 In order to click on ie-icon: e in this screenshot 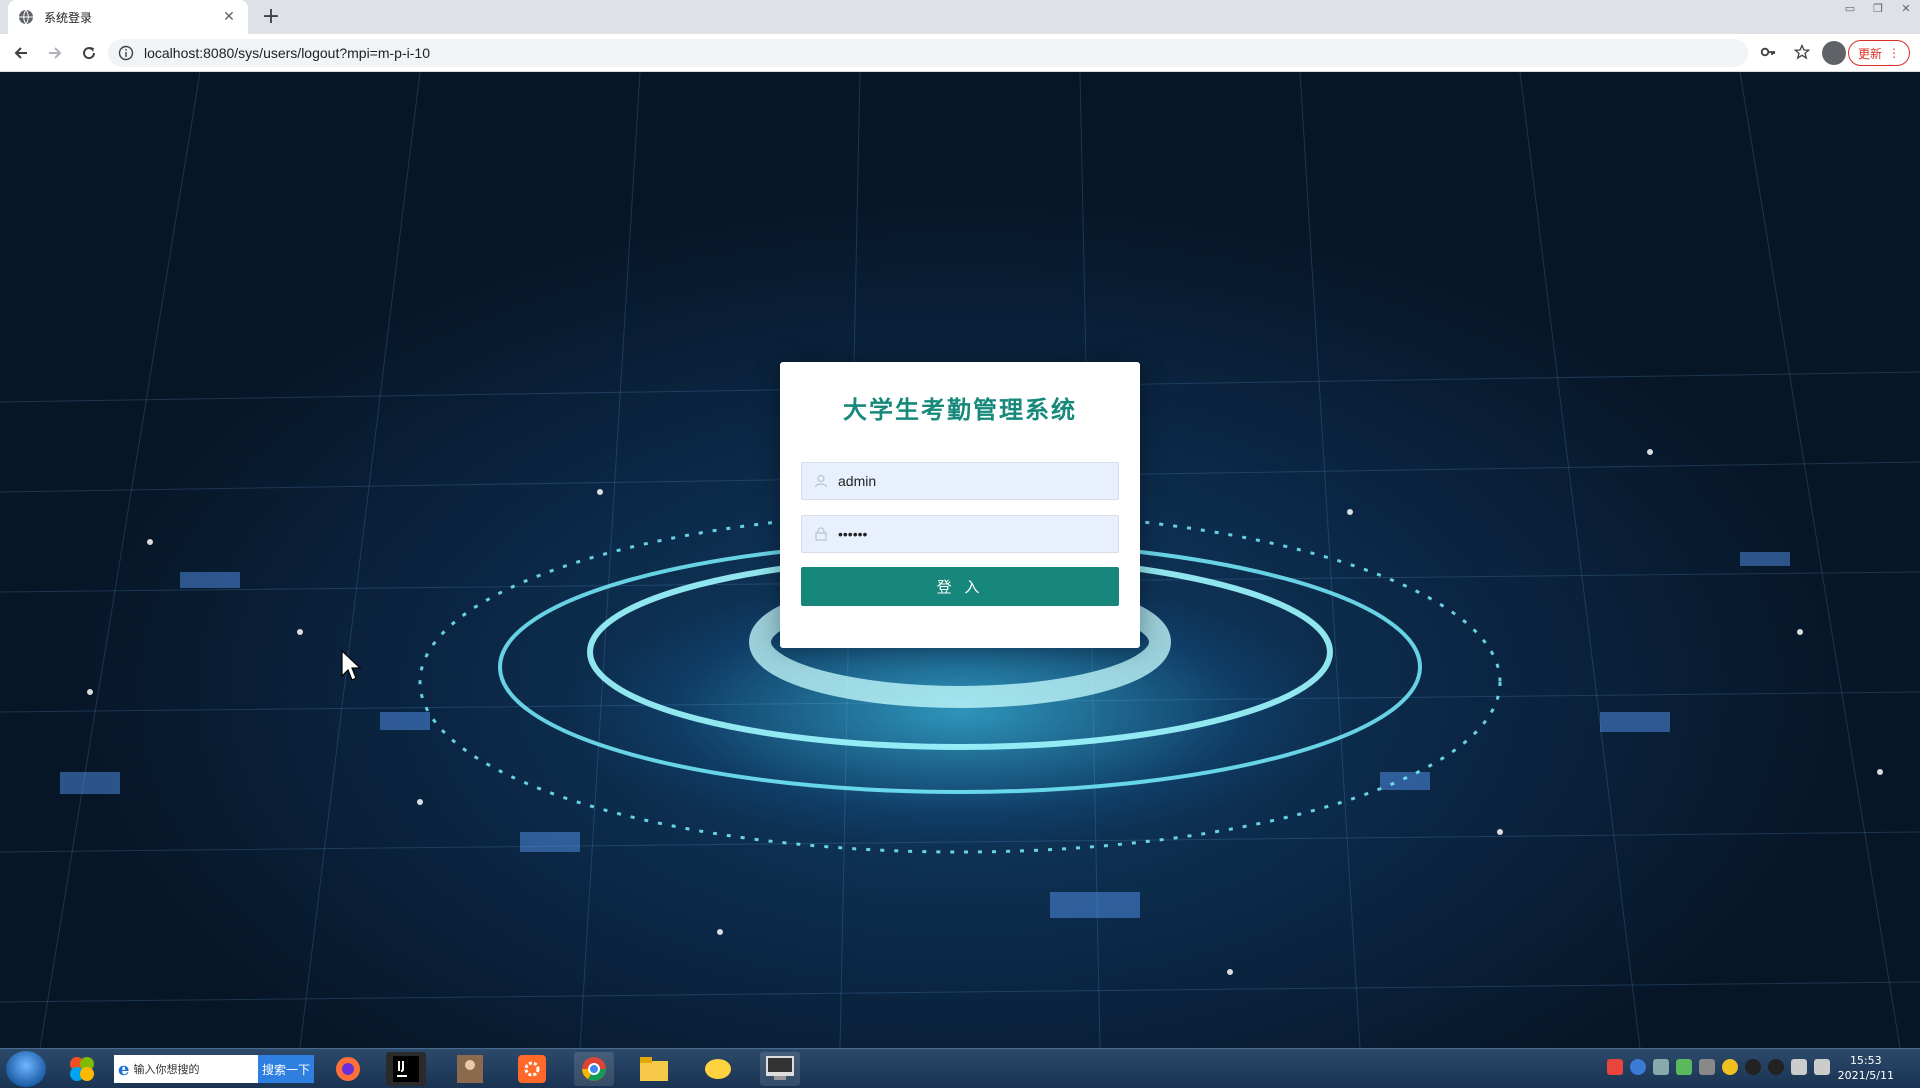, I will do `click(124, 1069)`.